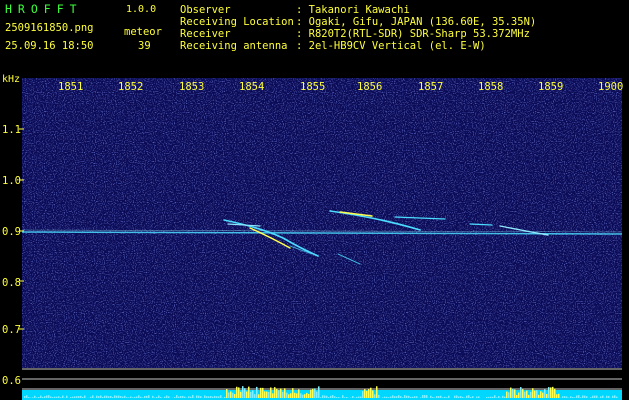 The height and width of the screenshot is (400, 629). Describe the element at coordinates (141, 9) in the screenshot. I see `app-version: 1.0.0` at that location.